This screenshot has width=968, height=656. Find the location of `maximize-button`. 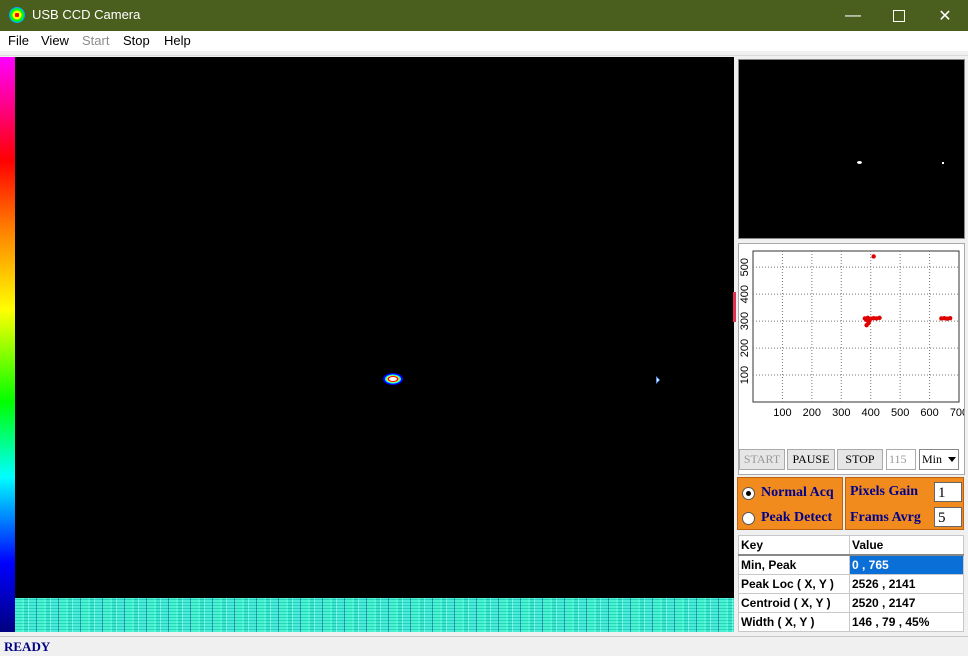

maximize-button is located at coordinates (899, 15).